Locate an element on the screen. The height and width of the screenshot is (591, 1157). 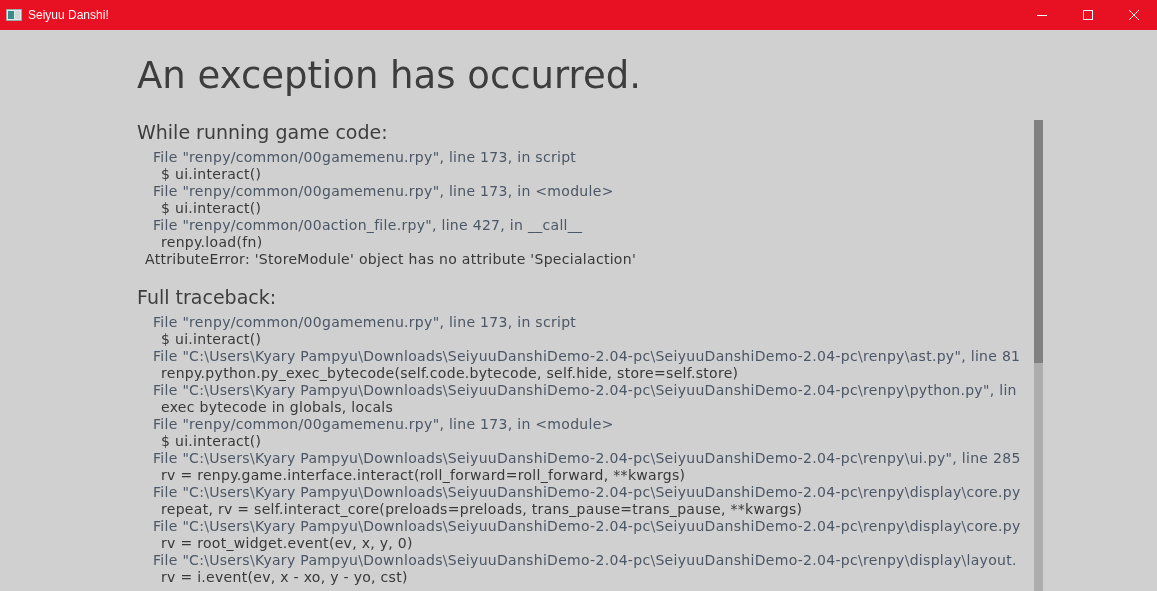
traceback-file-line: File "C:\Users\Kyary Pampyu\Downloads\SeiyuuDanshiDemo-2.04-pc\SeiyuuDanshiDemo-2.04-pc\renpy\ui.py", line 285 is located at coordinates (587, 458).